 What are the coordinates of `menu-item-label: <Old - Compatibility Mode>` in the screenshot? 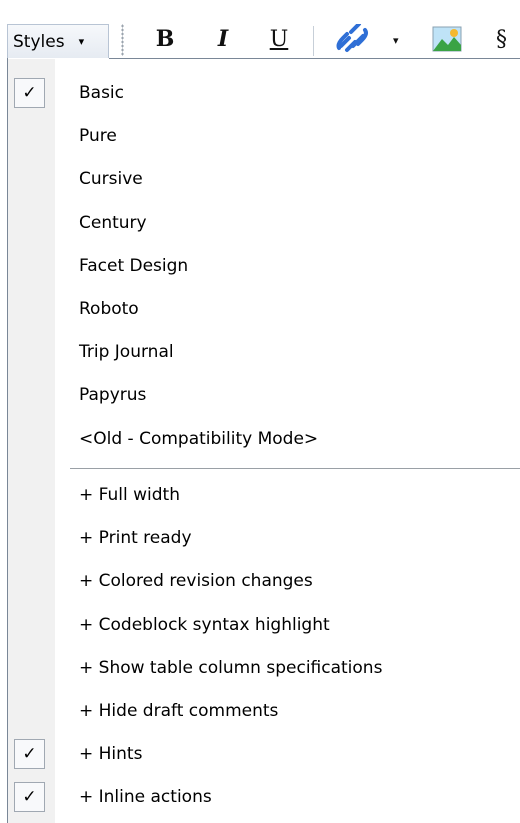 It's located at (199, 438).